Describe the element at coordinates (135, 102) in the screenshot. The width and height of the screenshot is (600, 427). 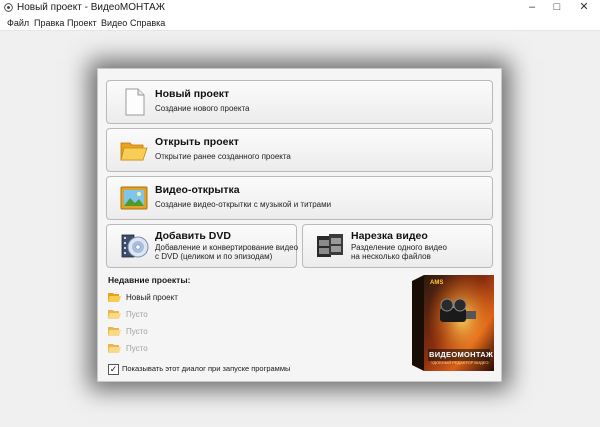
I see `new-document-icon` at that location.